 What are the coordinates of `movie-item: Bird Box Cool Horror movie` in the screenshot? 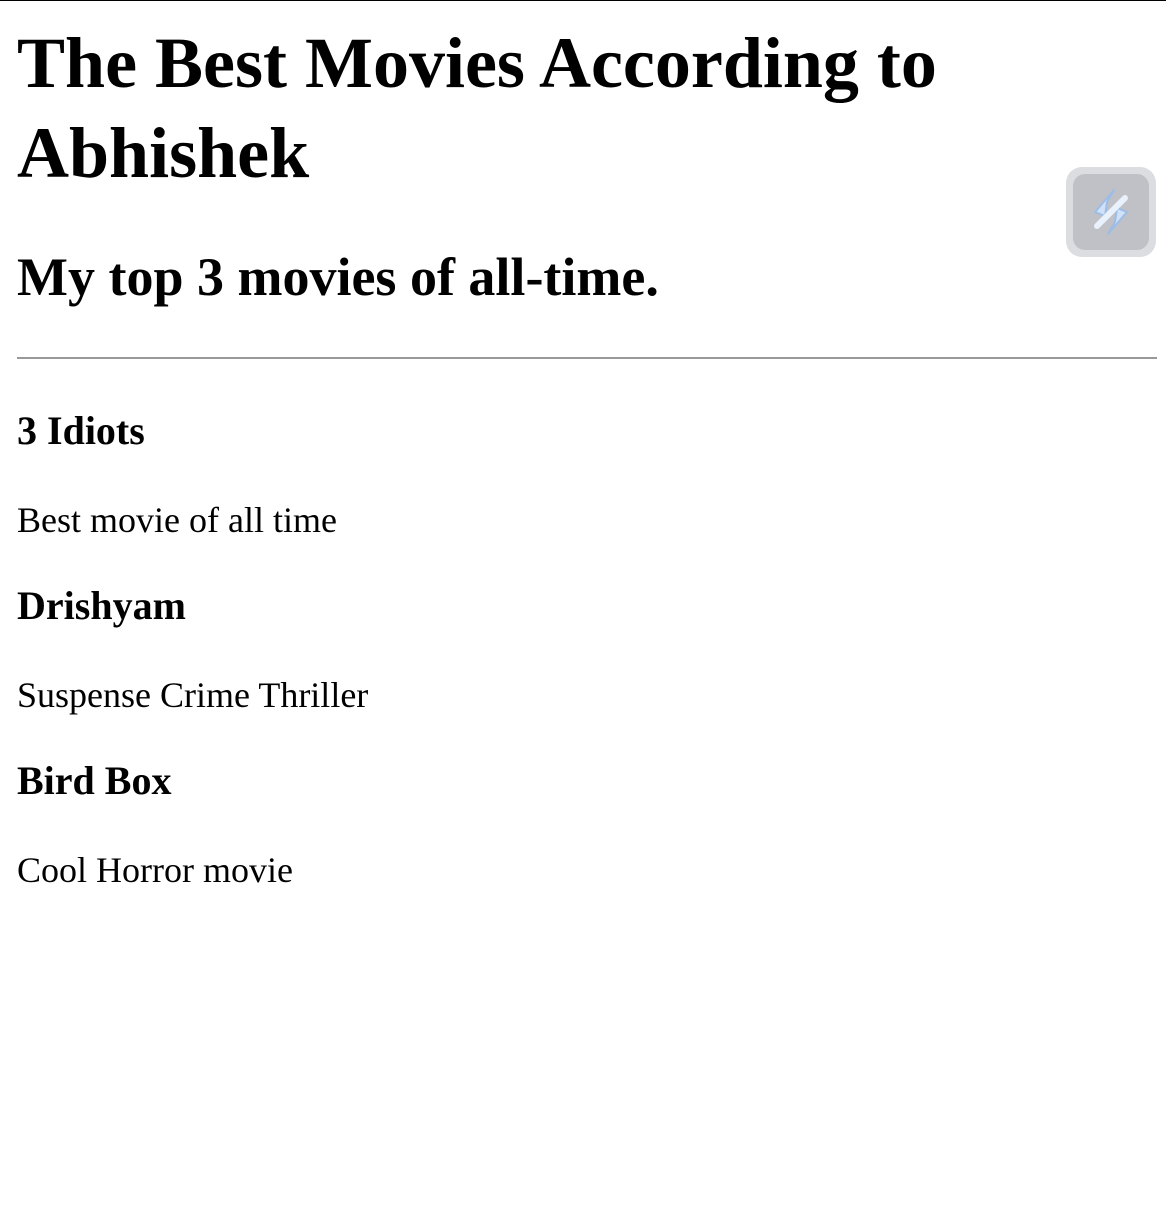 It's located at (587, 824).